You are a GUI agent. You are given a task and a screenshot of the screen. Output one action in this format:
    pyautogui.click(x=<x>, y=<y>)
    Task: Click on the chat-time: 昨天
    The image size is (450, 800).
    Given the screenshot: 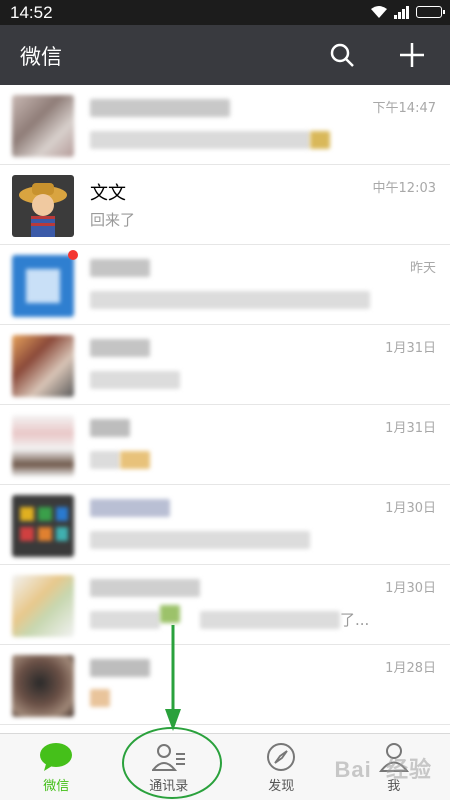 What is the action you would take?
    pyautogui.click(x=422, y=268)
    